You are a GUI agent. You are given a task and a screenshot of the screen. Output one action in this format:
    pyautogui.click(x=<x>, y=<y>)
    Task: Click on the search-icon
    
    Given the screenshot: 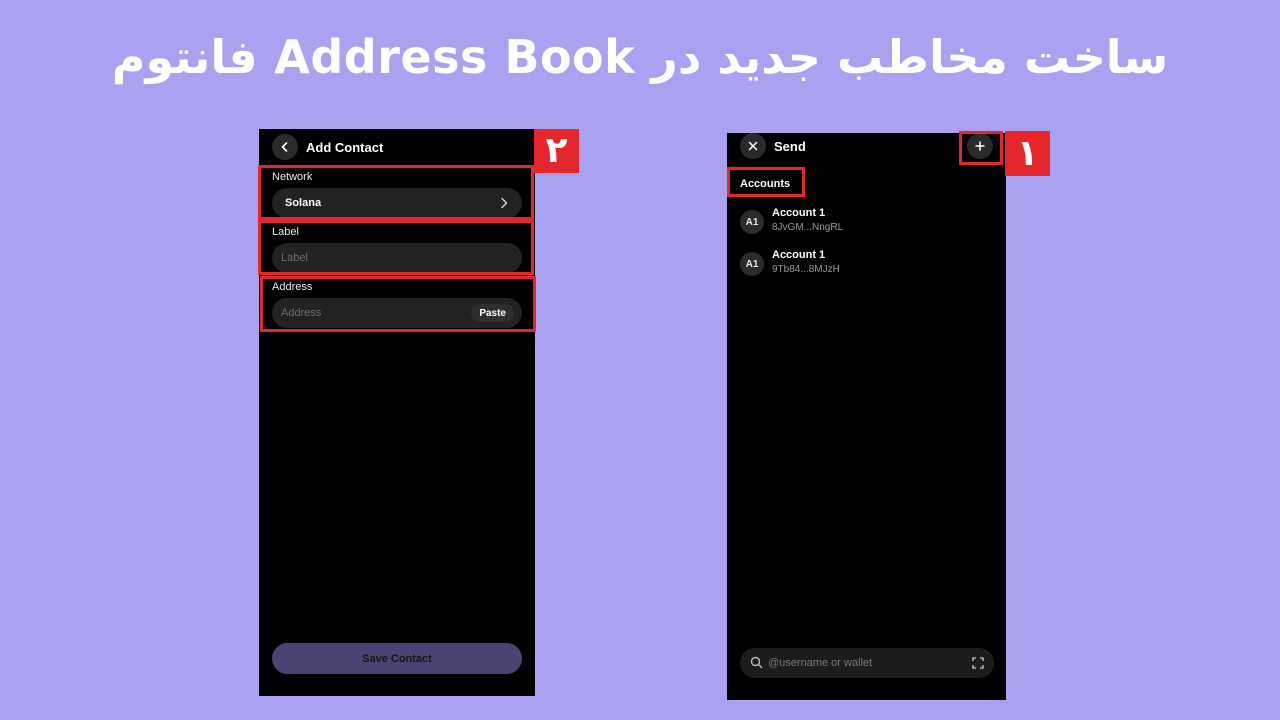 What is the action you would take?
    pyautogui.click(x=756, y=662)
    